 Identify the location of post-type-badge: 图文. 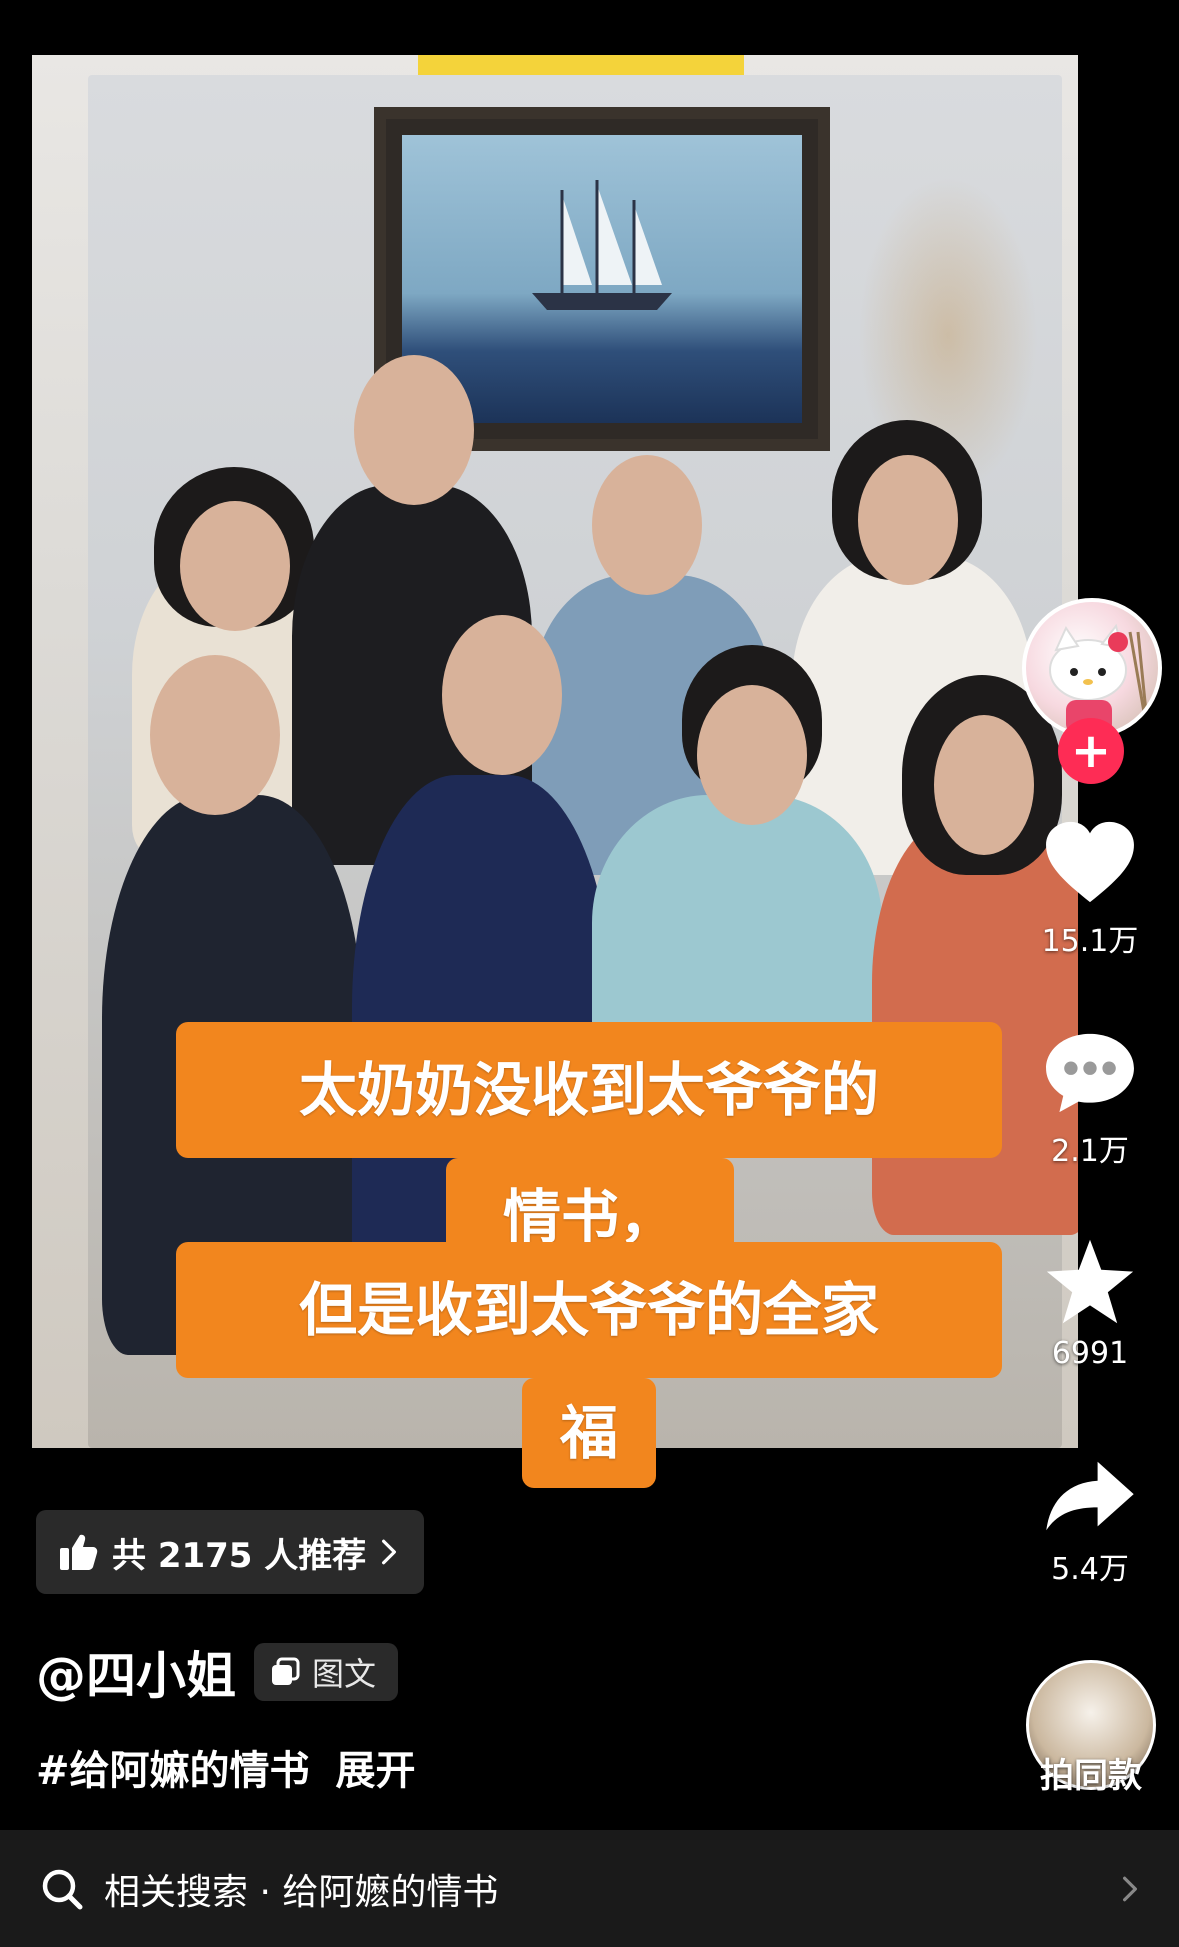
(326, 1672).